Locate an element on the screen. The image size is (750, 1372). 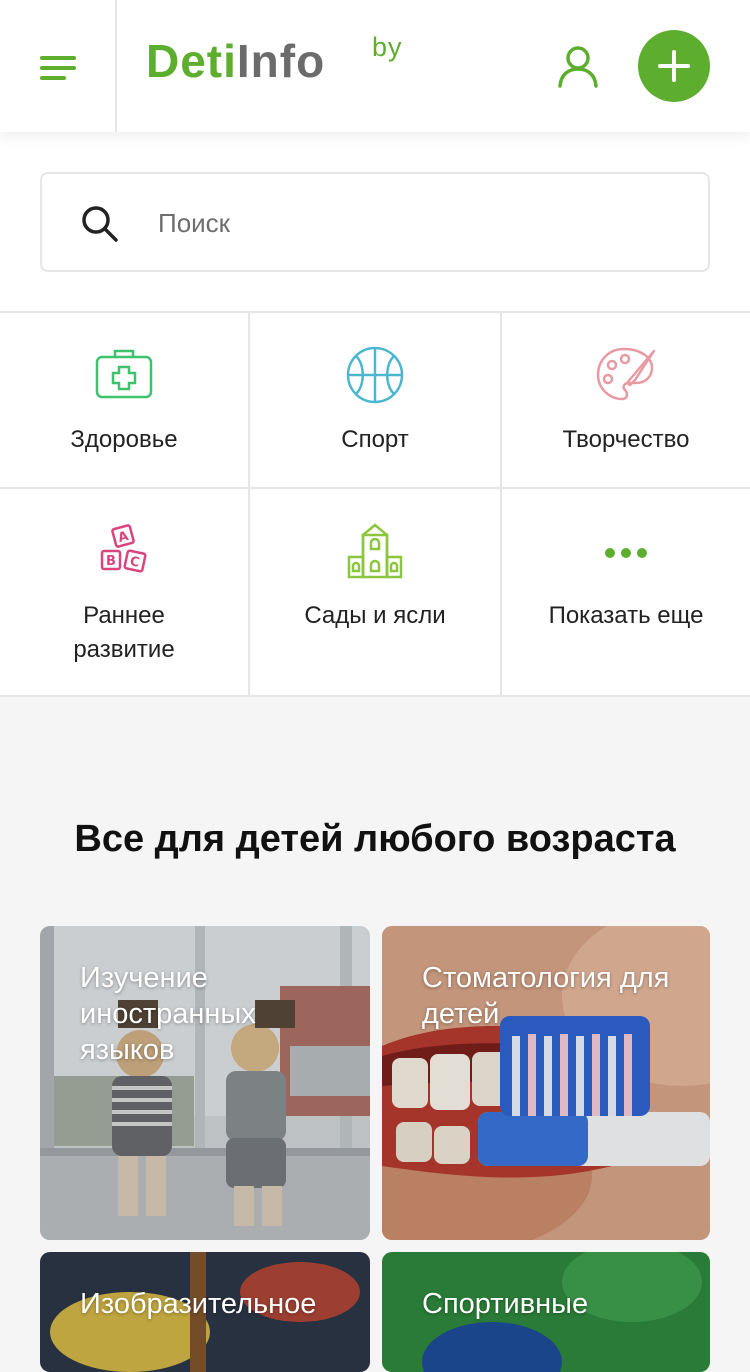
category-show-more: Показать еще is located at coordinates (626, 592).